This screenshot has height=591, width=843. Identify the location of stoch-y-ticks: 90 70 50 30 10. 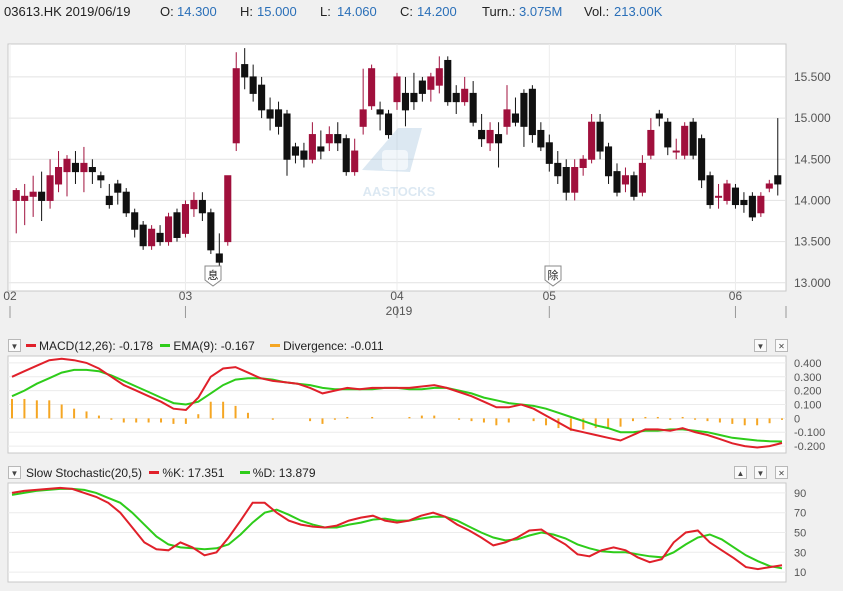
(800, 533).